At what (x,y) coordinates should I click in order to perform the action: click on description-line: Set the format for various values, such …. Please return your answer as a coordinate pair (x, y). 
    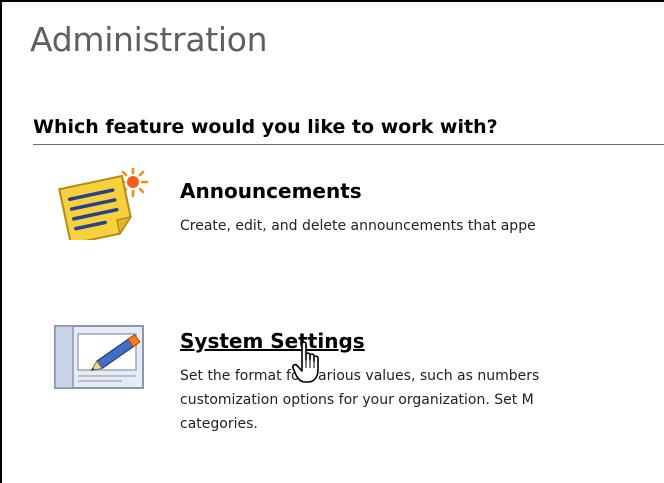
    Looking at the image, I should click on (360, 376).